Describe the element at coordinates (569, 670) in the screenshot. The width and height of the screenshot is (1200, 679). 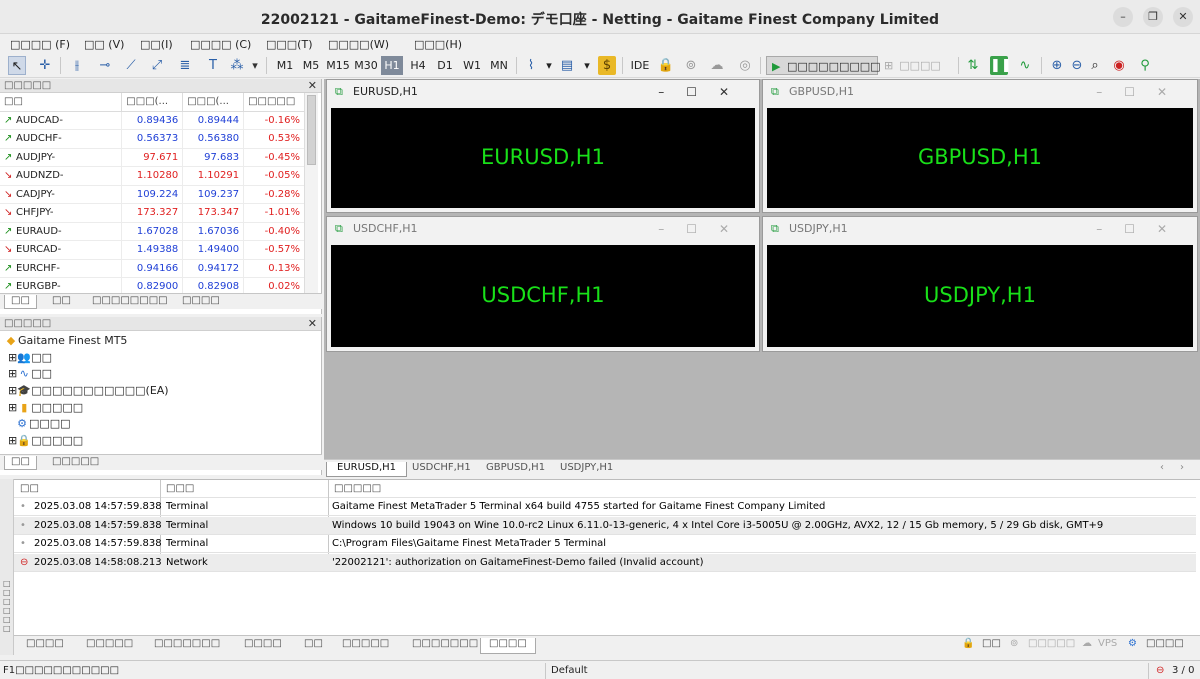
I see `status-profile: Default` at that location.